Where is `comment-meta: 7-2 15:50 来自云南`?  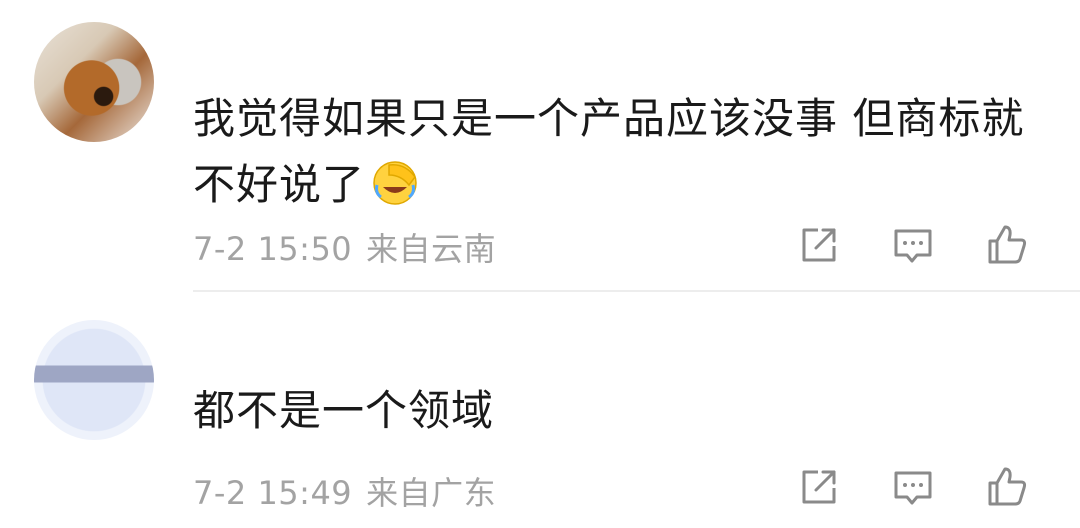
comment-meta: 7-2 15:50 来自云南 is located at coordinates (344, 247).